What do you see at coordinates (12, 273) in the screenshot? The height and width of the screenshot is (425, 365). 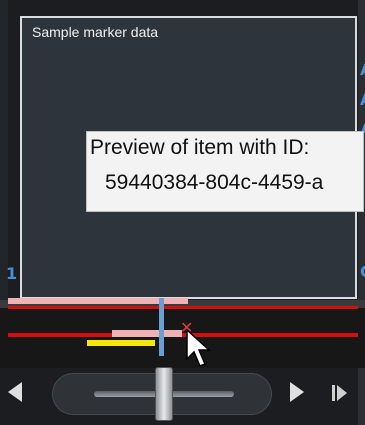 I see `background-digit: 1` at bounding box center [12, 273].